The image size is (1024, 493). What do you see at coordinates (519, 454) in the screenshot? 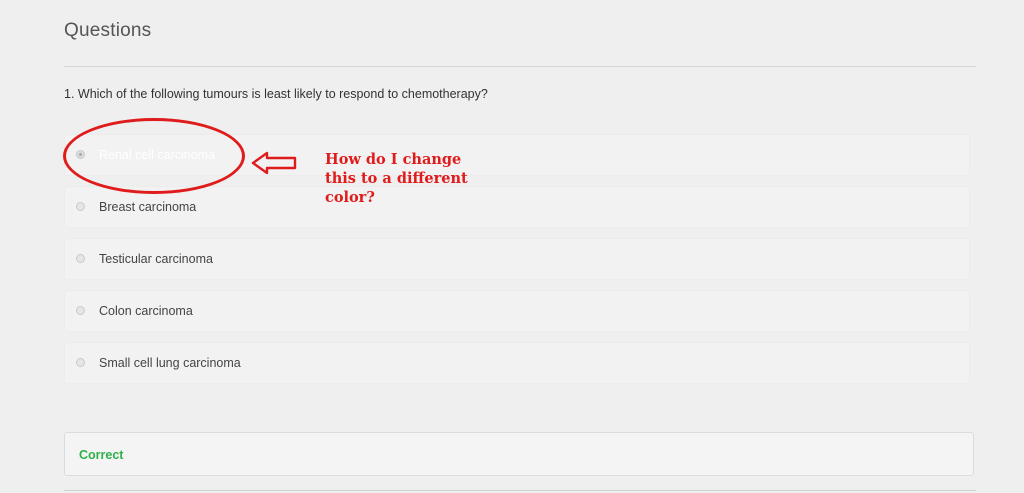
I see `feedback-box: Correct` at bounding box center [519, 454].